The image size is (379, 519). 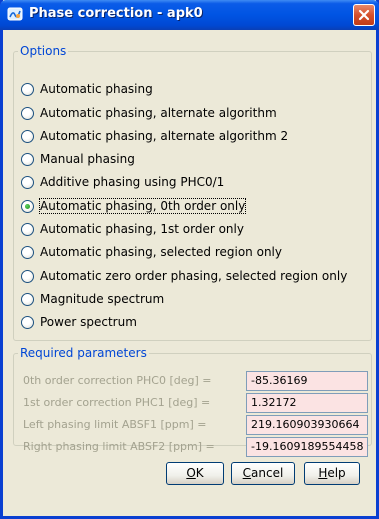 What do you see at coordinates (142, 206) in the screenshot?
I see `radio-label: Automatic phasing, 0th order only` at bounding box center [142, 206].